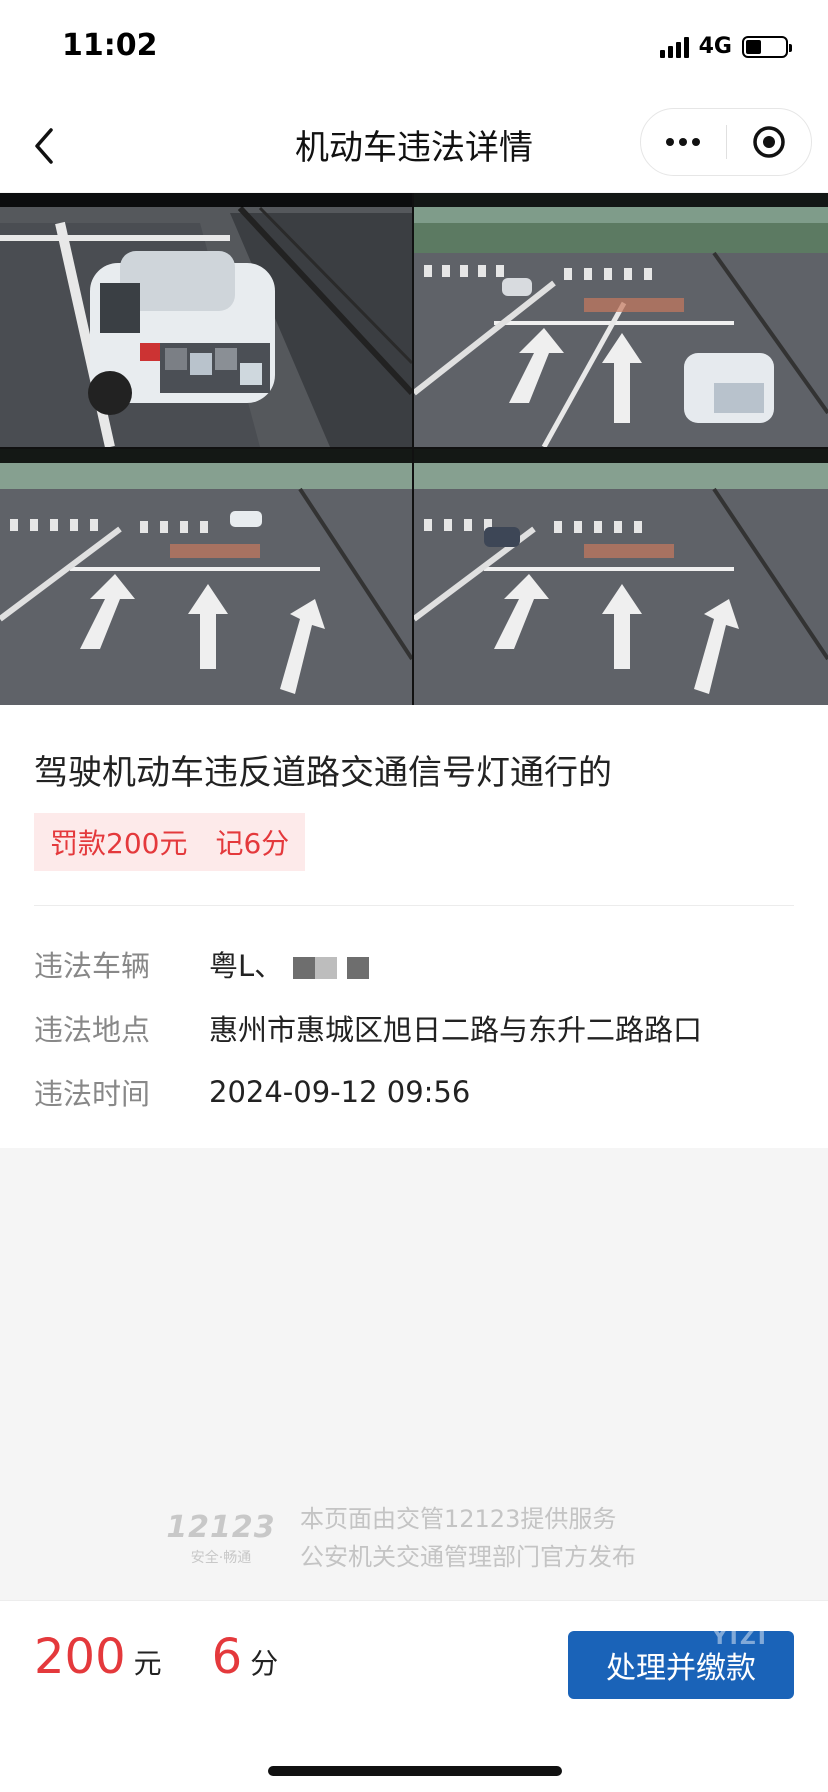 The width and height of the screenshot is (828, 1792). Describe the element at coordinates (227, 1657) in the screenshot. I see `points-value: 6` at that location.